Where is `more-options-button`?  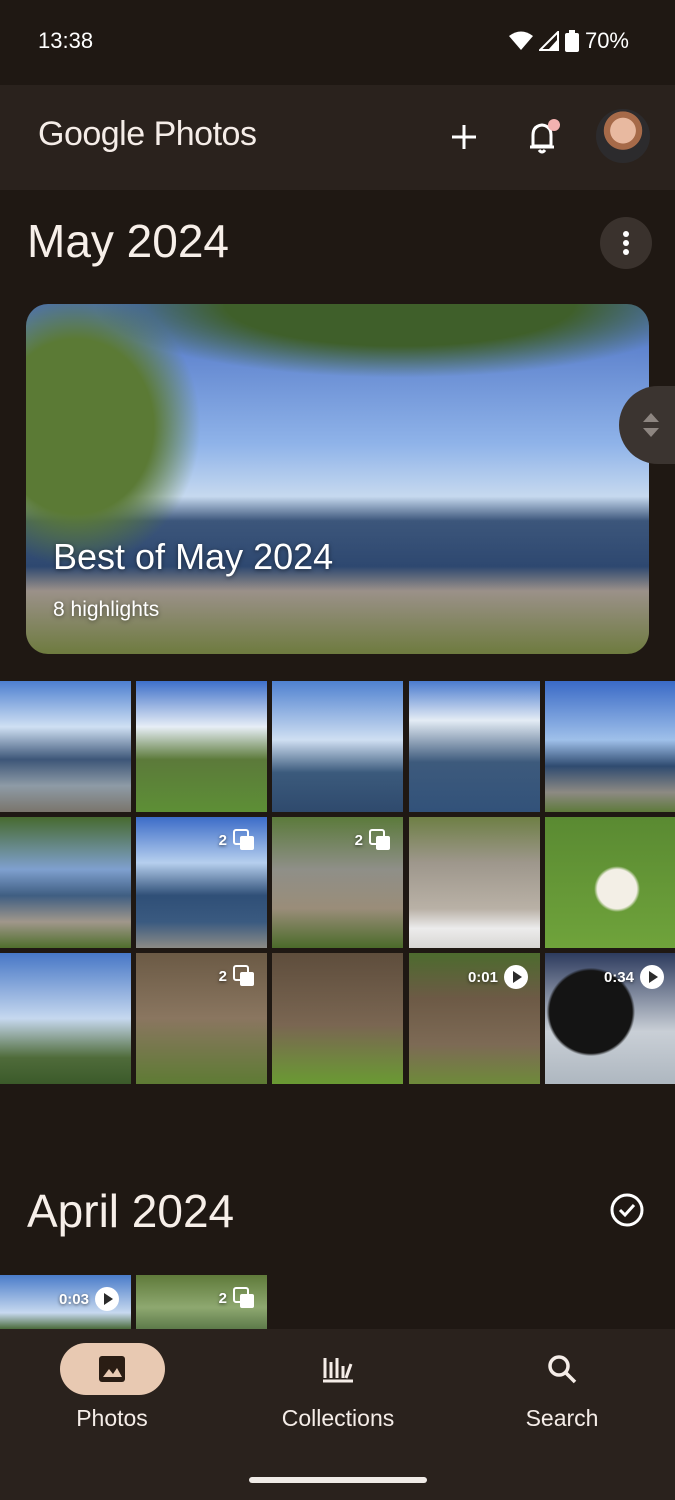
more-options-button is located at coordinates (626, 243).